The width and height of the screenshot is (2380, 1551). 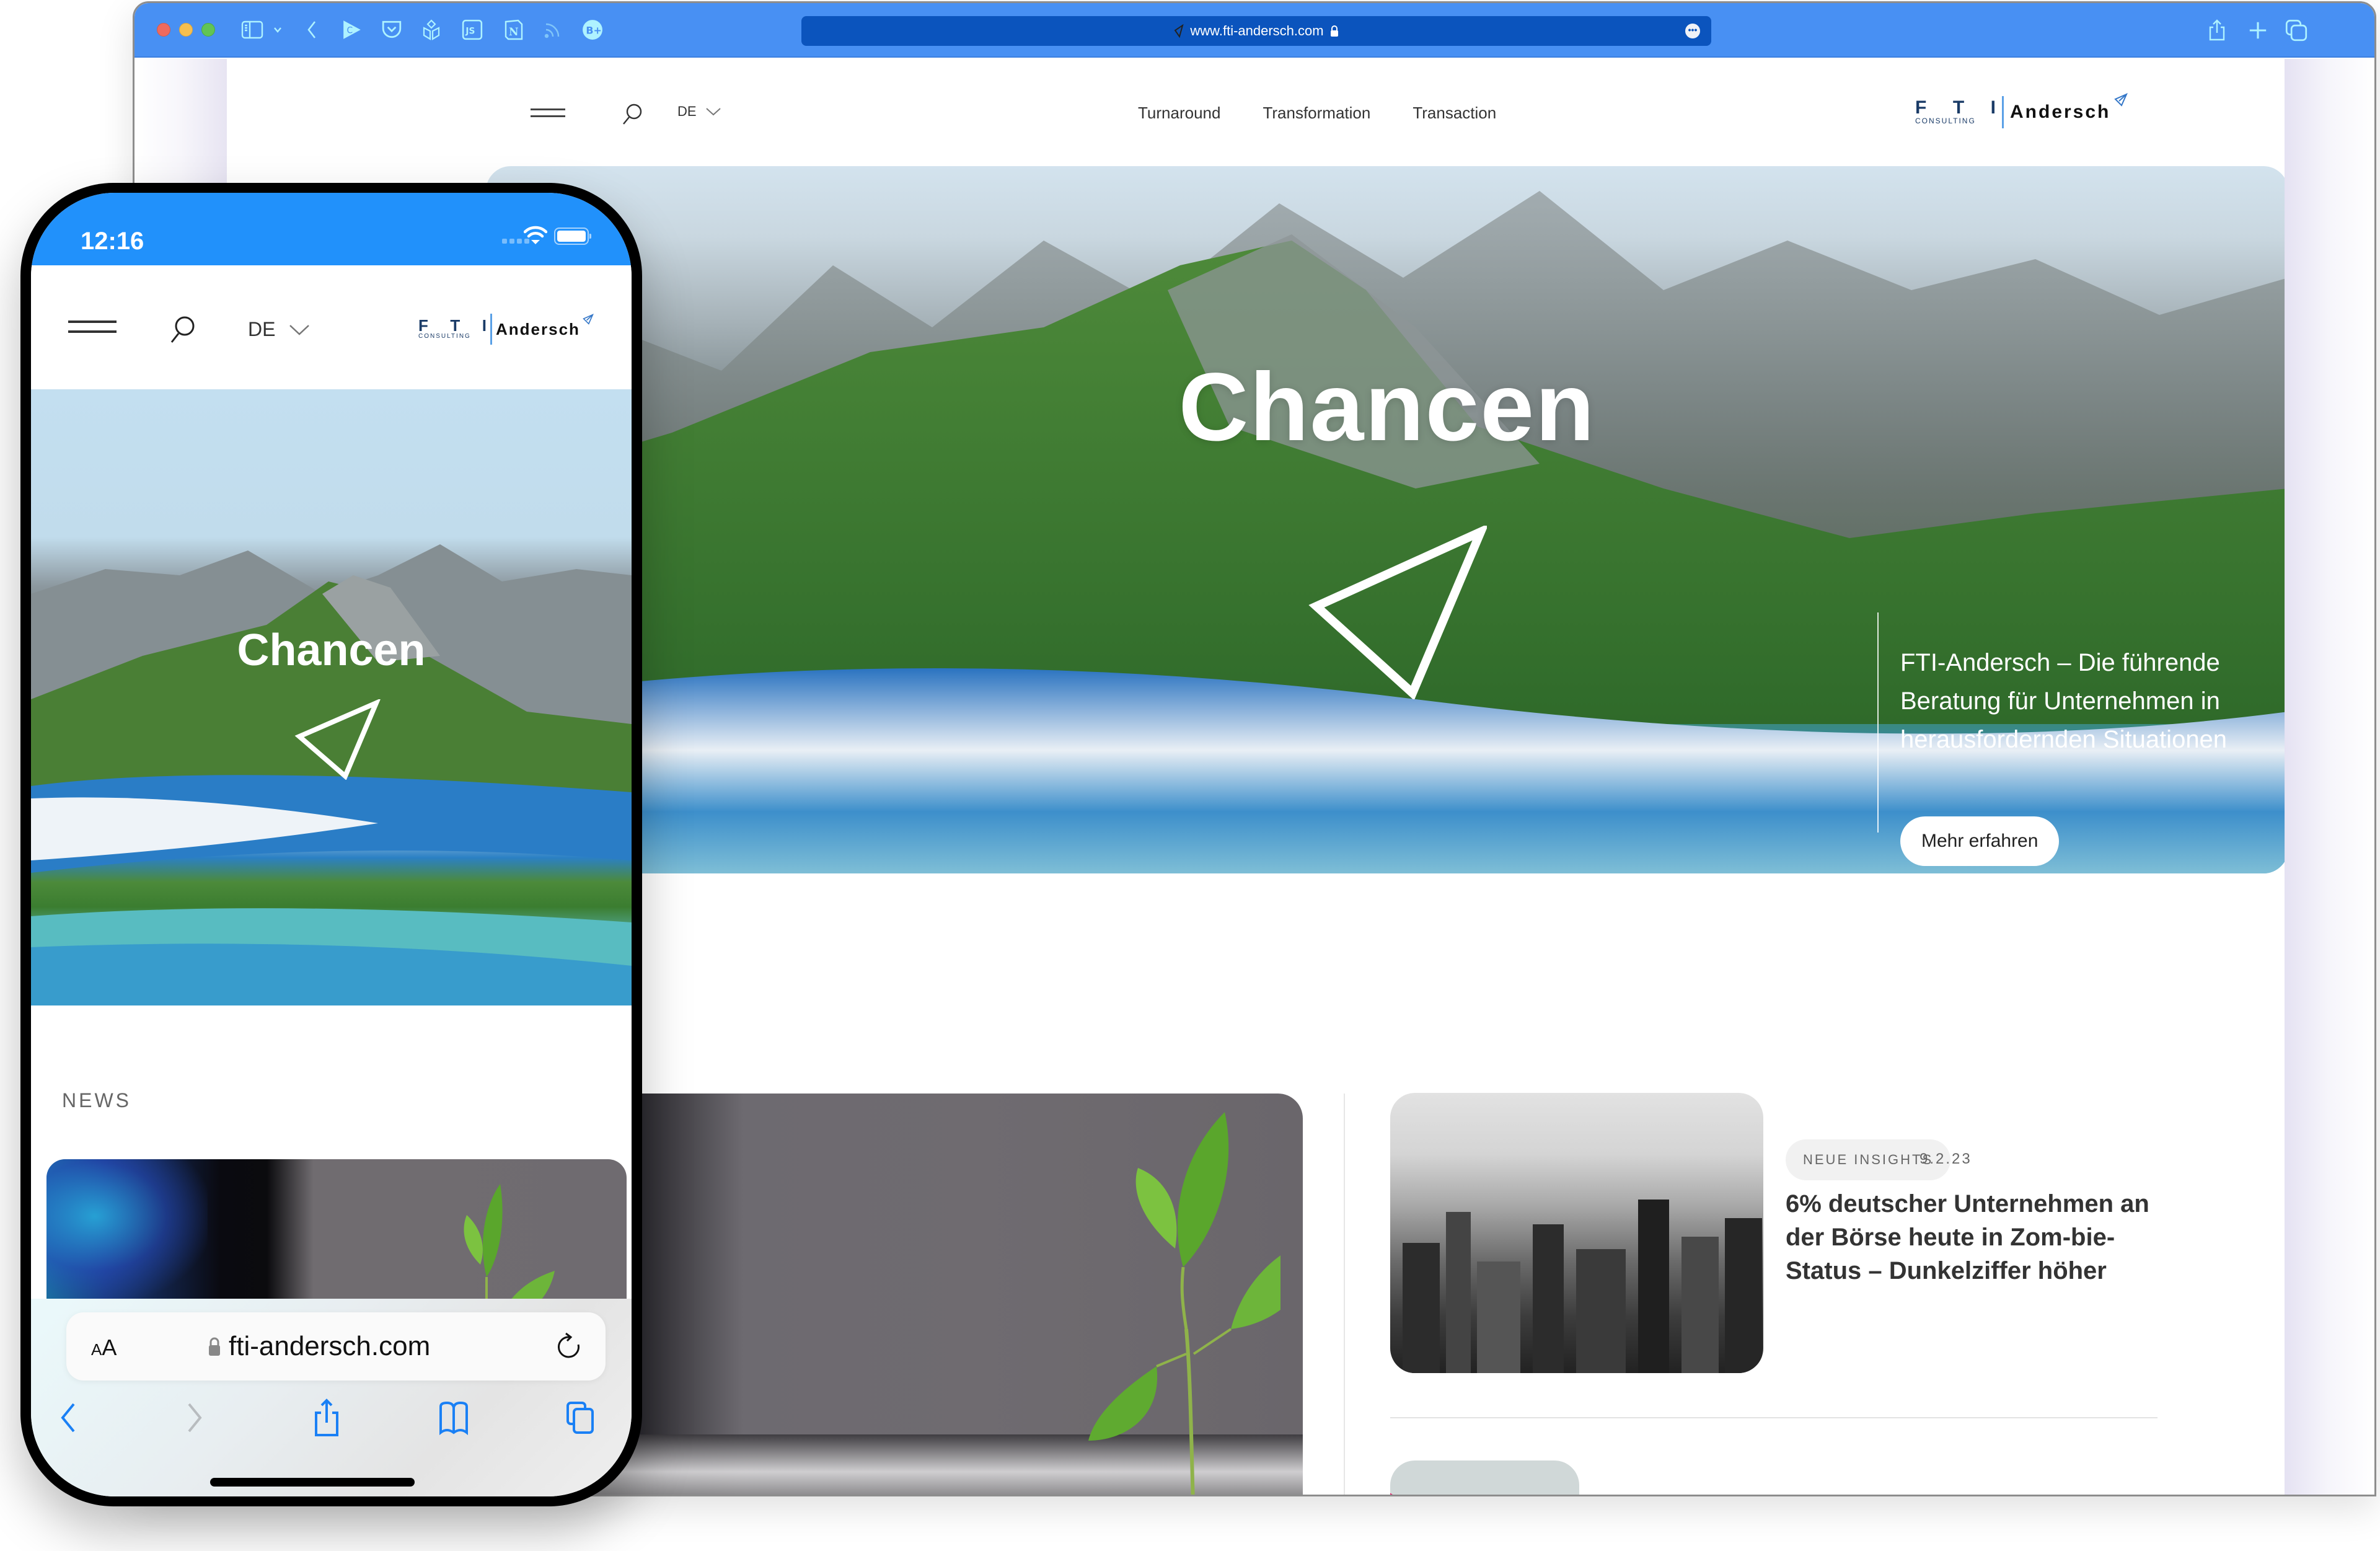 What do you see at coordinates (1773, 1417) in the screenshot?
I see `news-item-separator` at bounding box center [1773, 1417].